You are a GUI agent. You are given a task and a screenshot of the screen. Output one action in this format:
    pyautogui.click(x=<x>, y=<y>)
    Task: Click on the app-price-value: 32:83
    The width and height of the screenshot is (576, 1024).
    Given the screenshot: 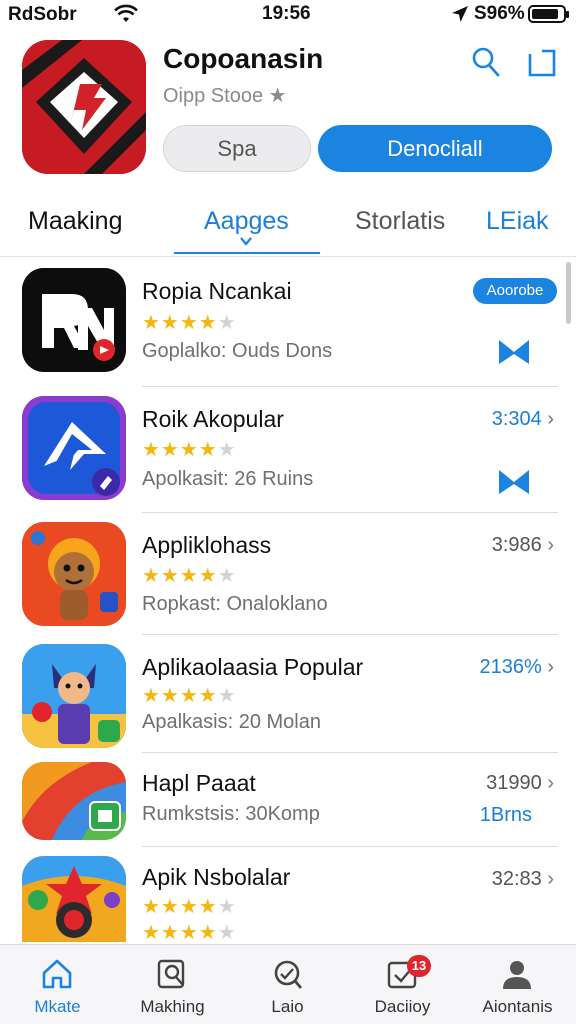 What is the action you would take?
    pyautogui.click(x=516, y=879)
    